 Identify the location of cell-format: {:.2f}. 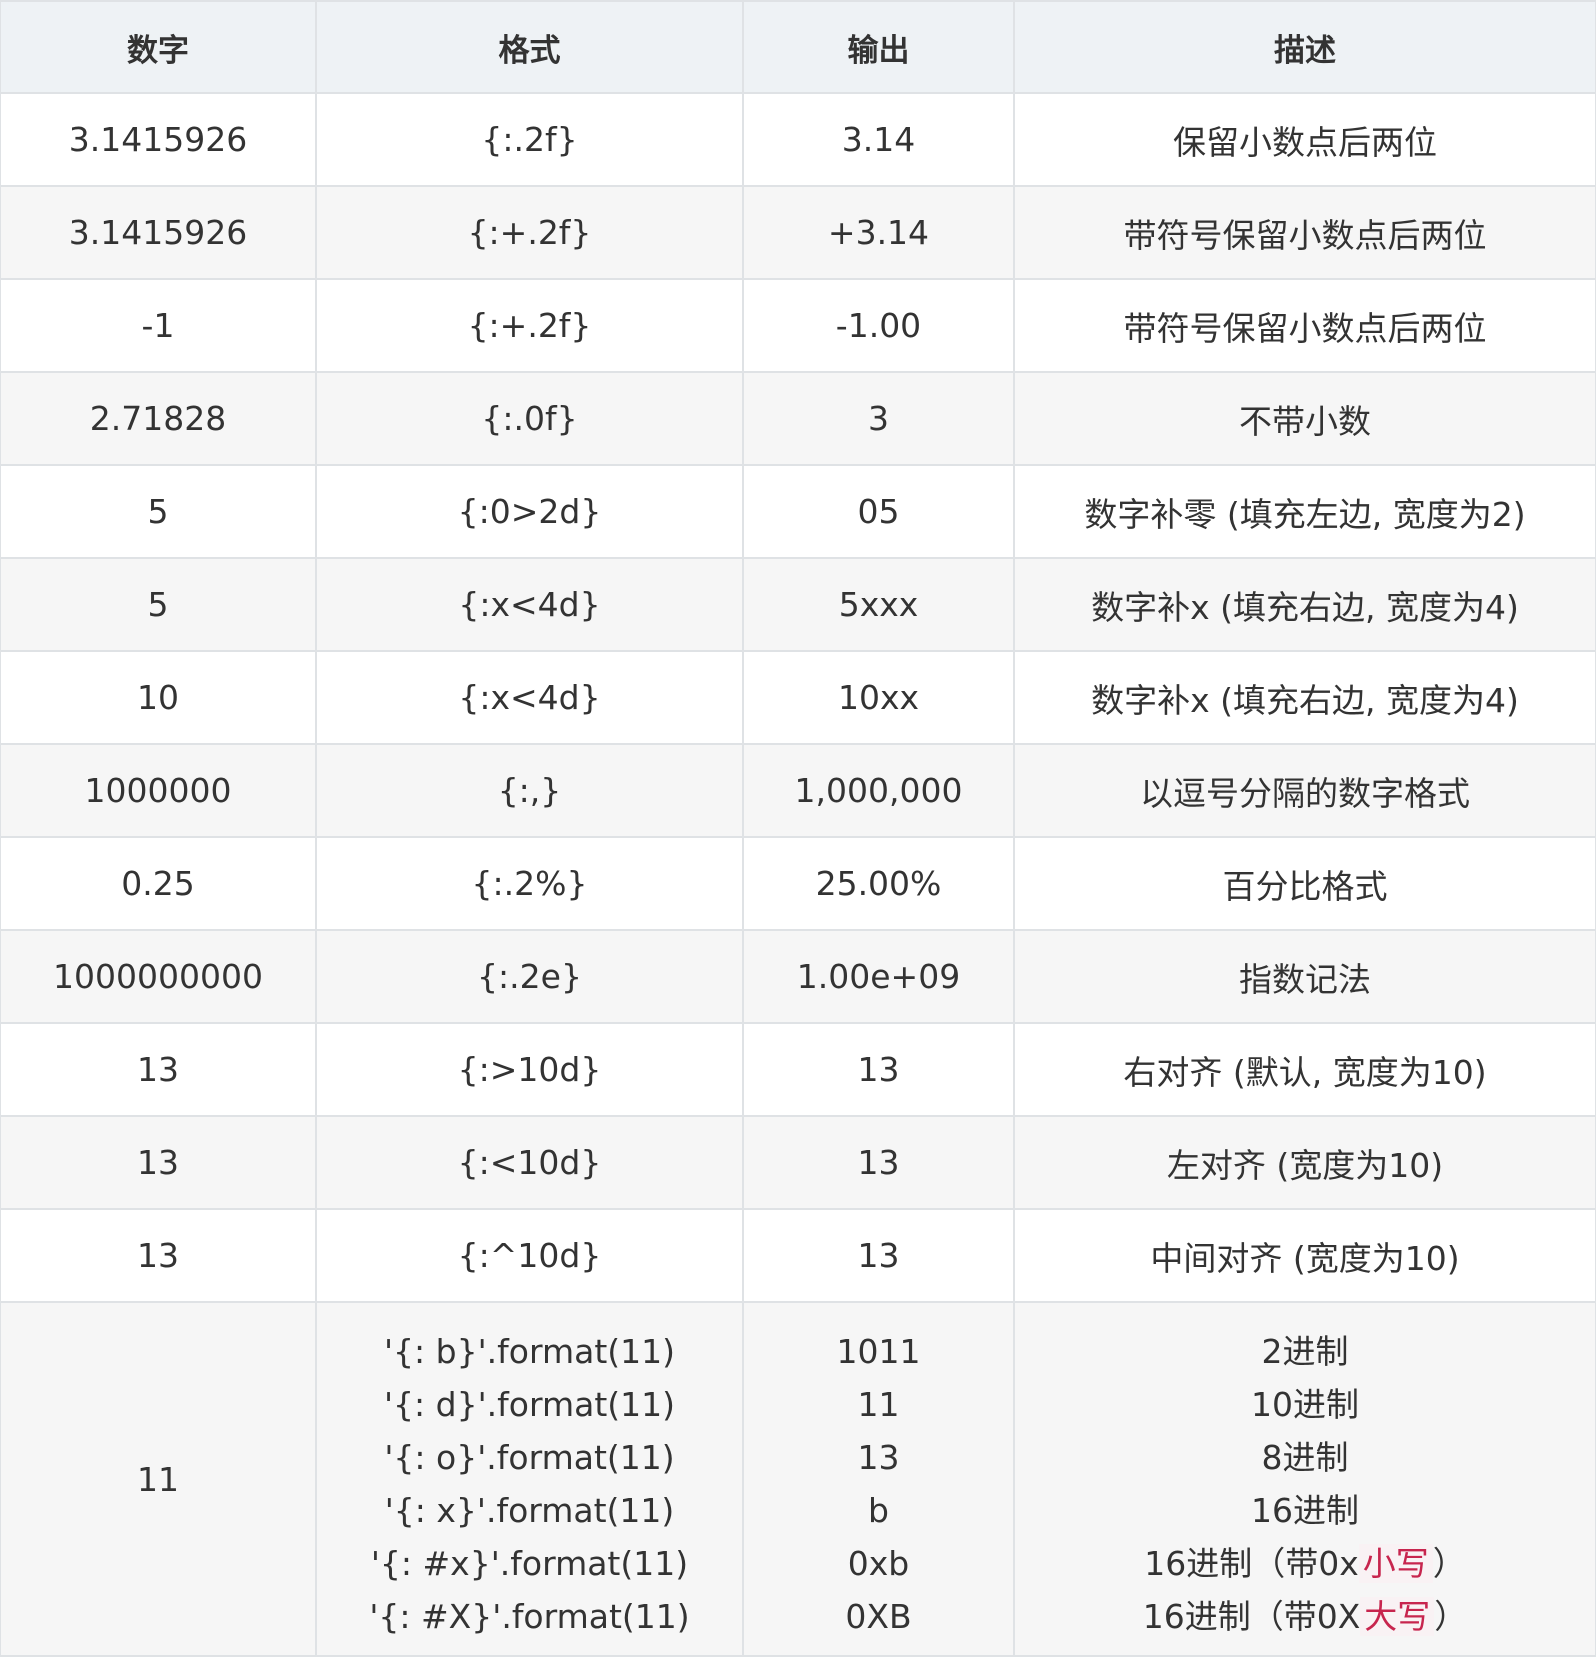
(529, 139).